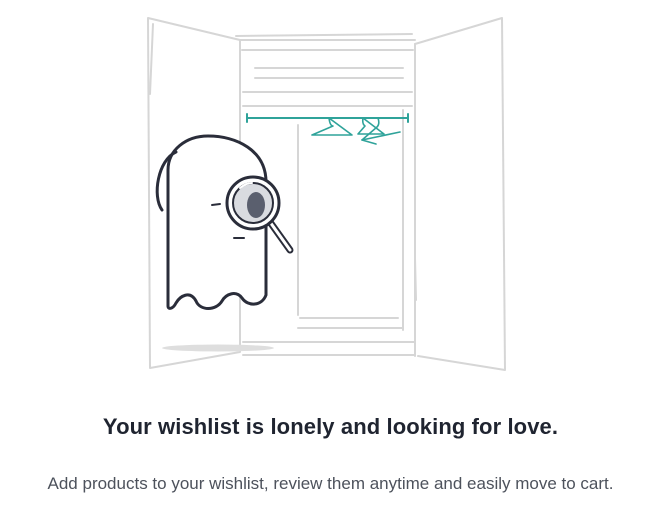 Image resolution: width=661 pixels, height=507 pixels. I want to click on ghost-shadow, so click(218, 348).